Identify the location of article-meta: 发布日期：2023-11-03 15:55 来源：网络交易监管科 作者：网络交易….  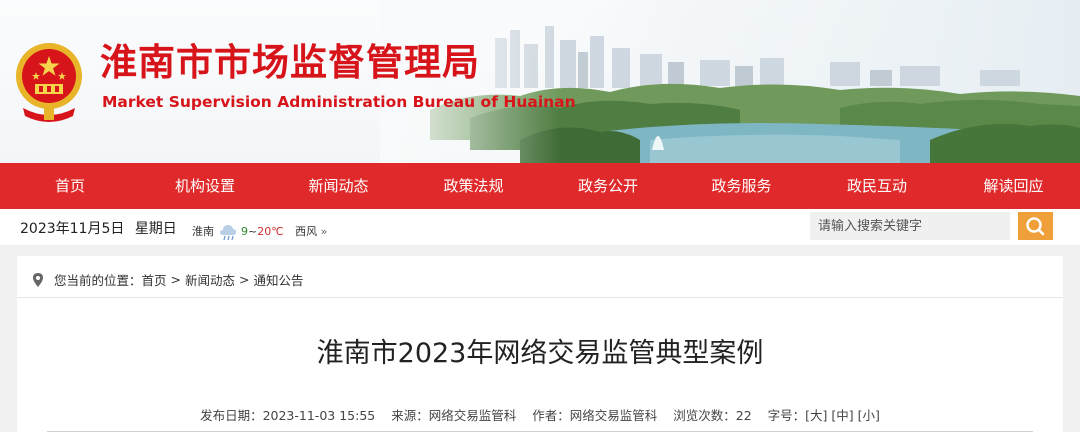
(540, 414).